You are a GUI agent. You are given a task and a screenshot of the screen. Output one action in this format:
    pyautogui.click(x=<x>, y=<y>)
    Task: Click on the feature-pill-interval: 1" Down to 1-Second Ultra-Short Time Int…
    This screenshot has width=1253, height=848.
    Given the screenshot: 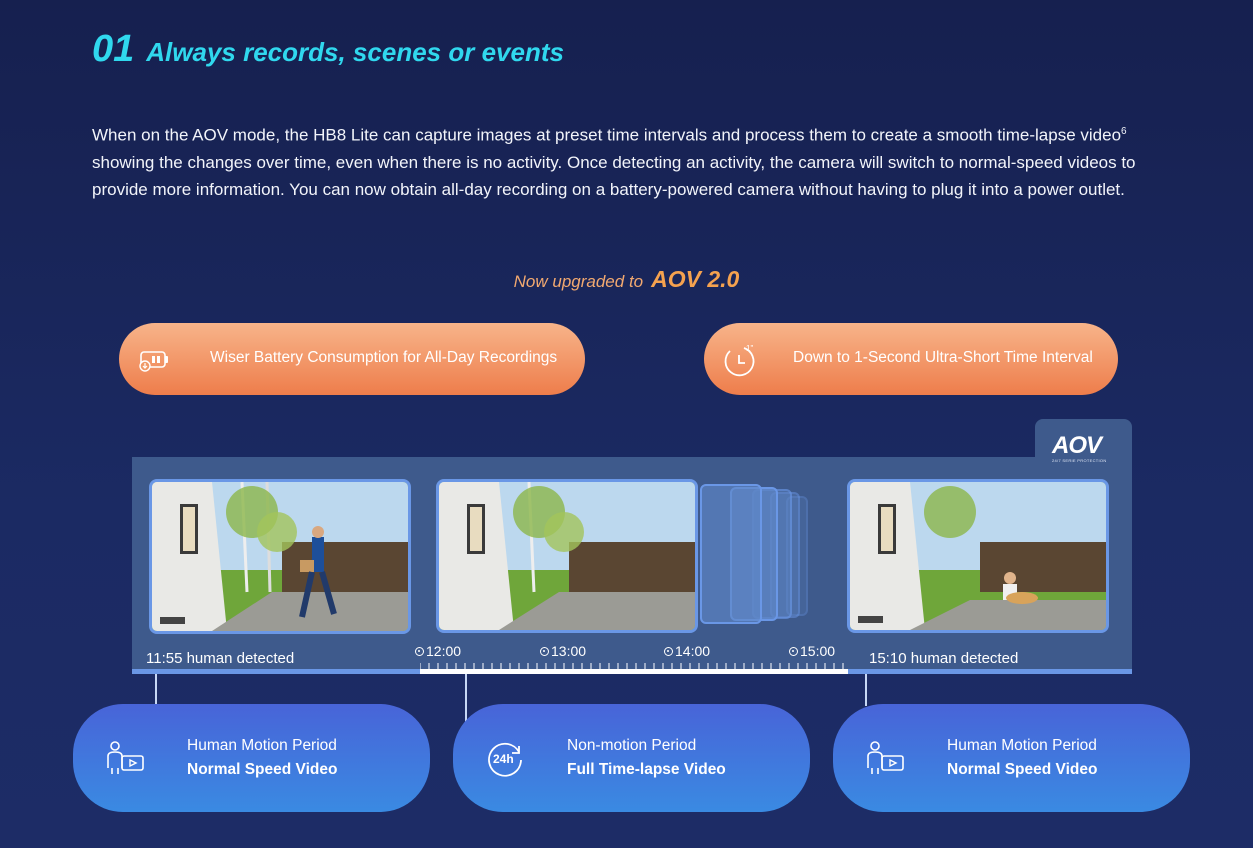 What is the action you would take?
    pyautogui.click(x=911, y=359)
    